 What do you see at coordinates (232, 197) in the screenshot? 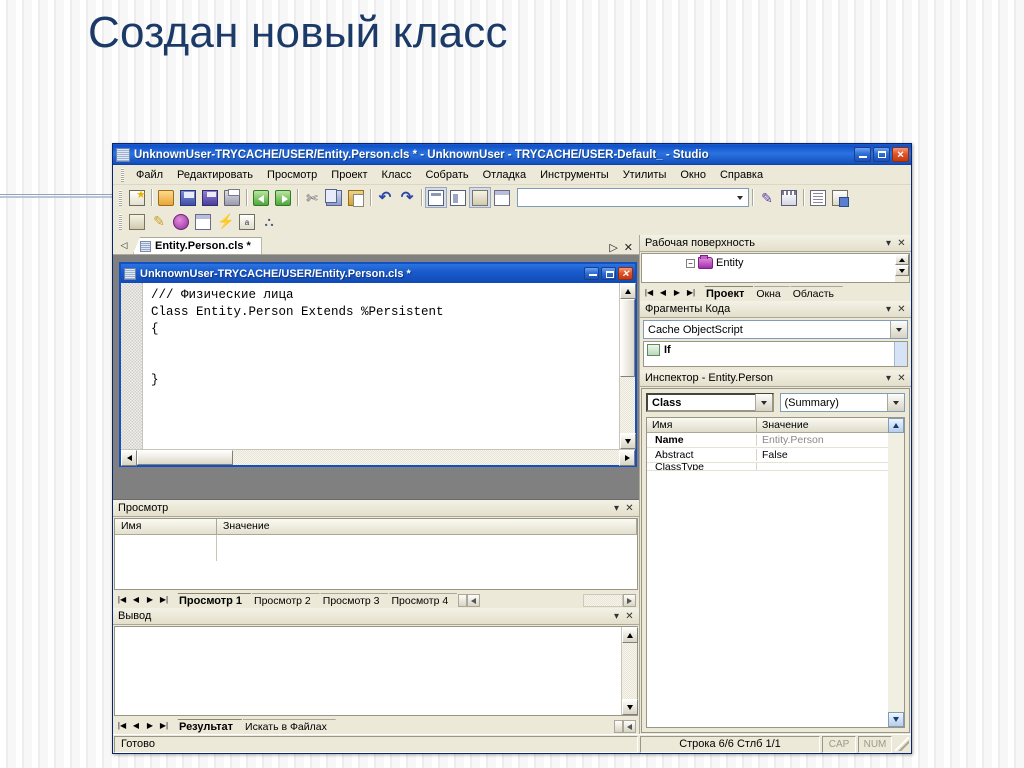
I see `print-icon` at bounding box center [232, 197].